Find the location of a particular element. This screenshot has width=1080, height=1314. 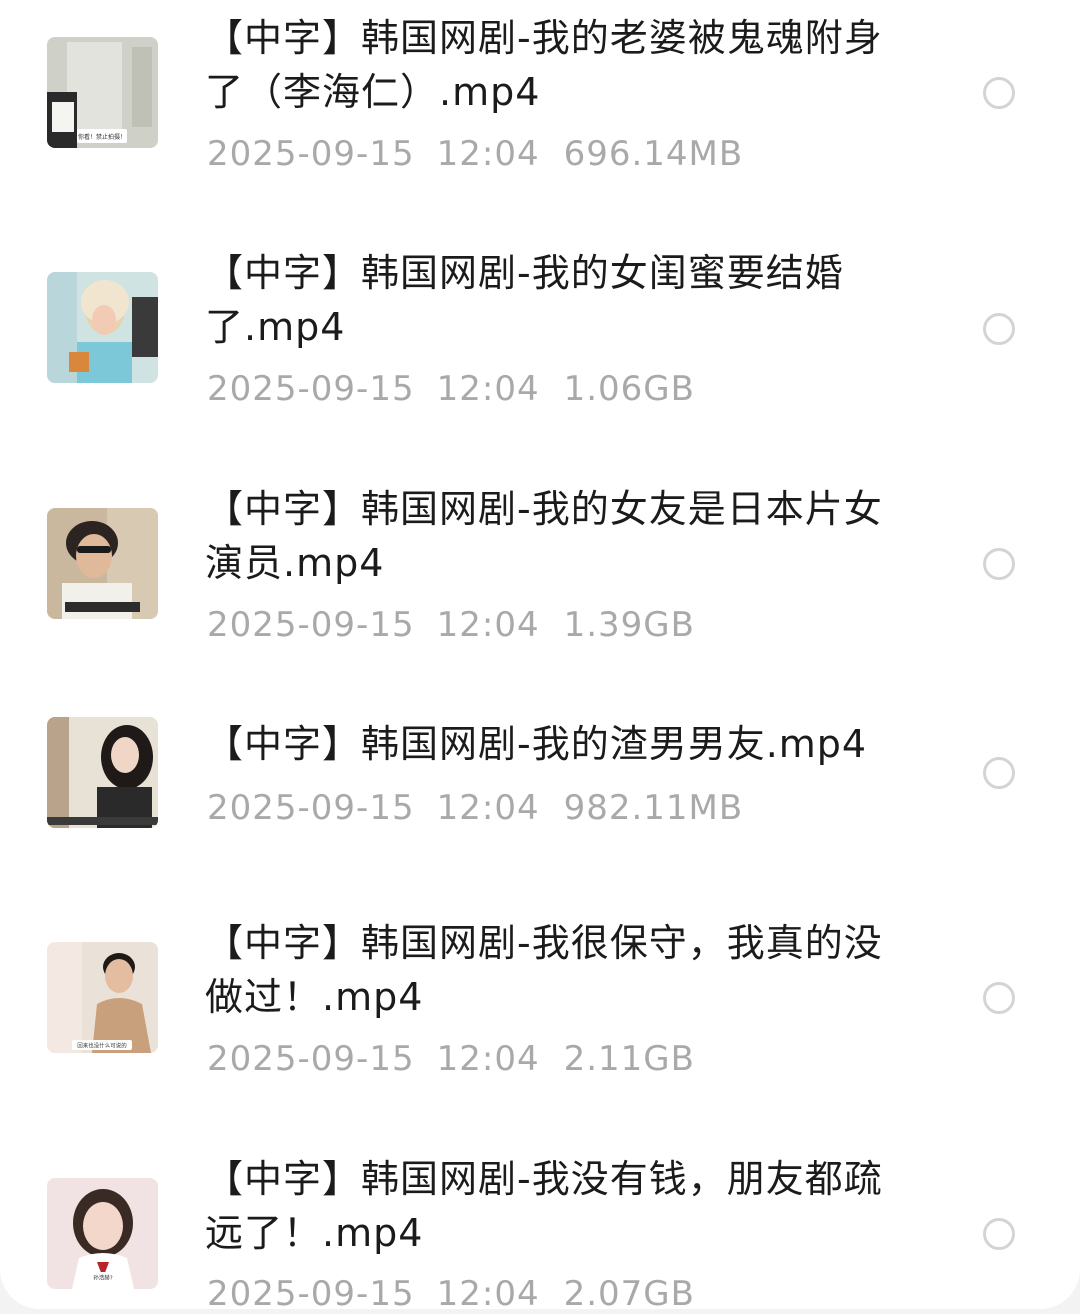

svg-text: 孙浩赫? is located at coordinates (103, 1278).